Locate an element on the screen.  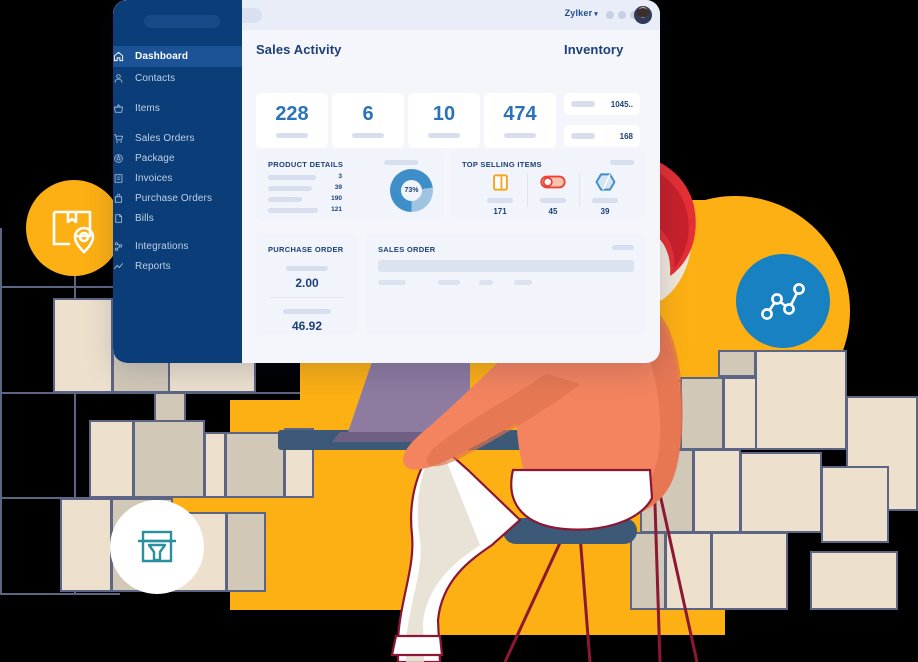
sidebar-item-label: Package is located at coordinates (155, 158).